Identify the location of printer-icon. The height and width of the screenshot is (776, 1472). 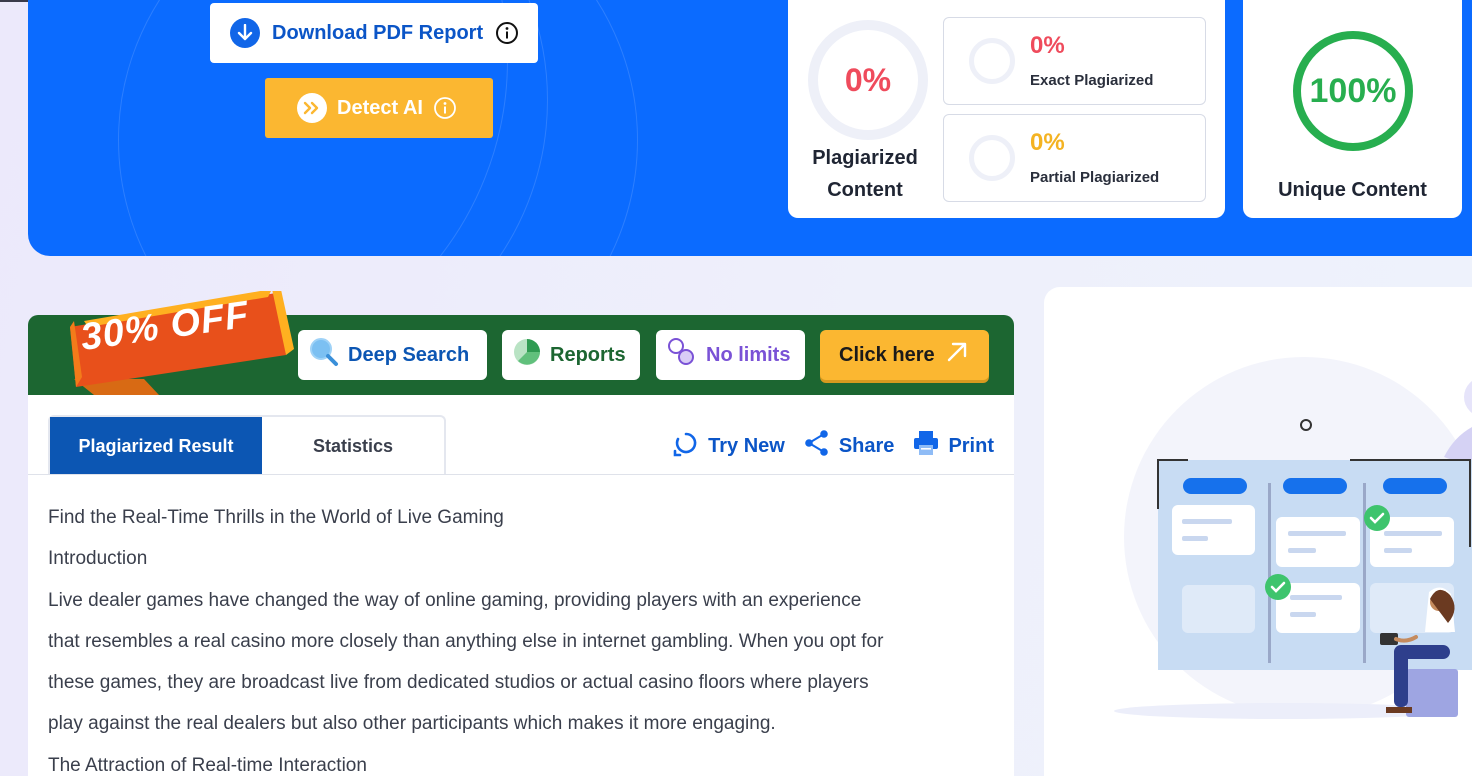
(926, 446).